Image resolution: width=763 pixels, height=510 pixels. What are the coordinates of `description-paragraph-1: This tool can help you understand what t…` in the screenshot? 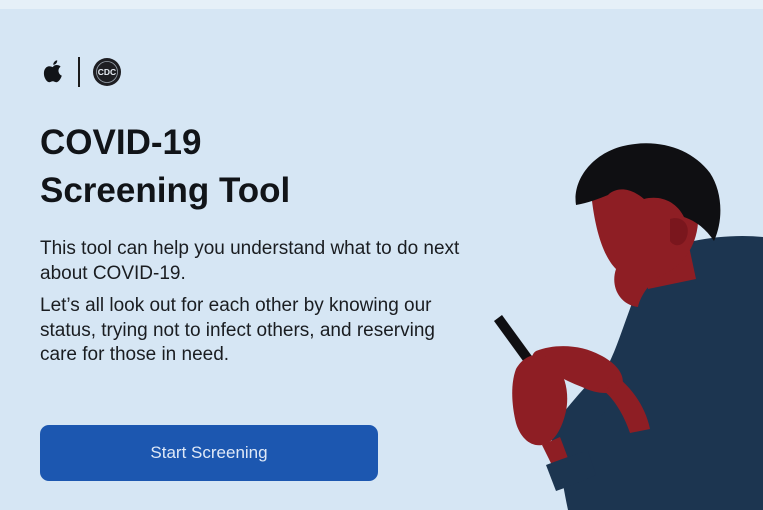 It's located at (250, 261).